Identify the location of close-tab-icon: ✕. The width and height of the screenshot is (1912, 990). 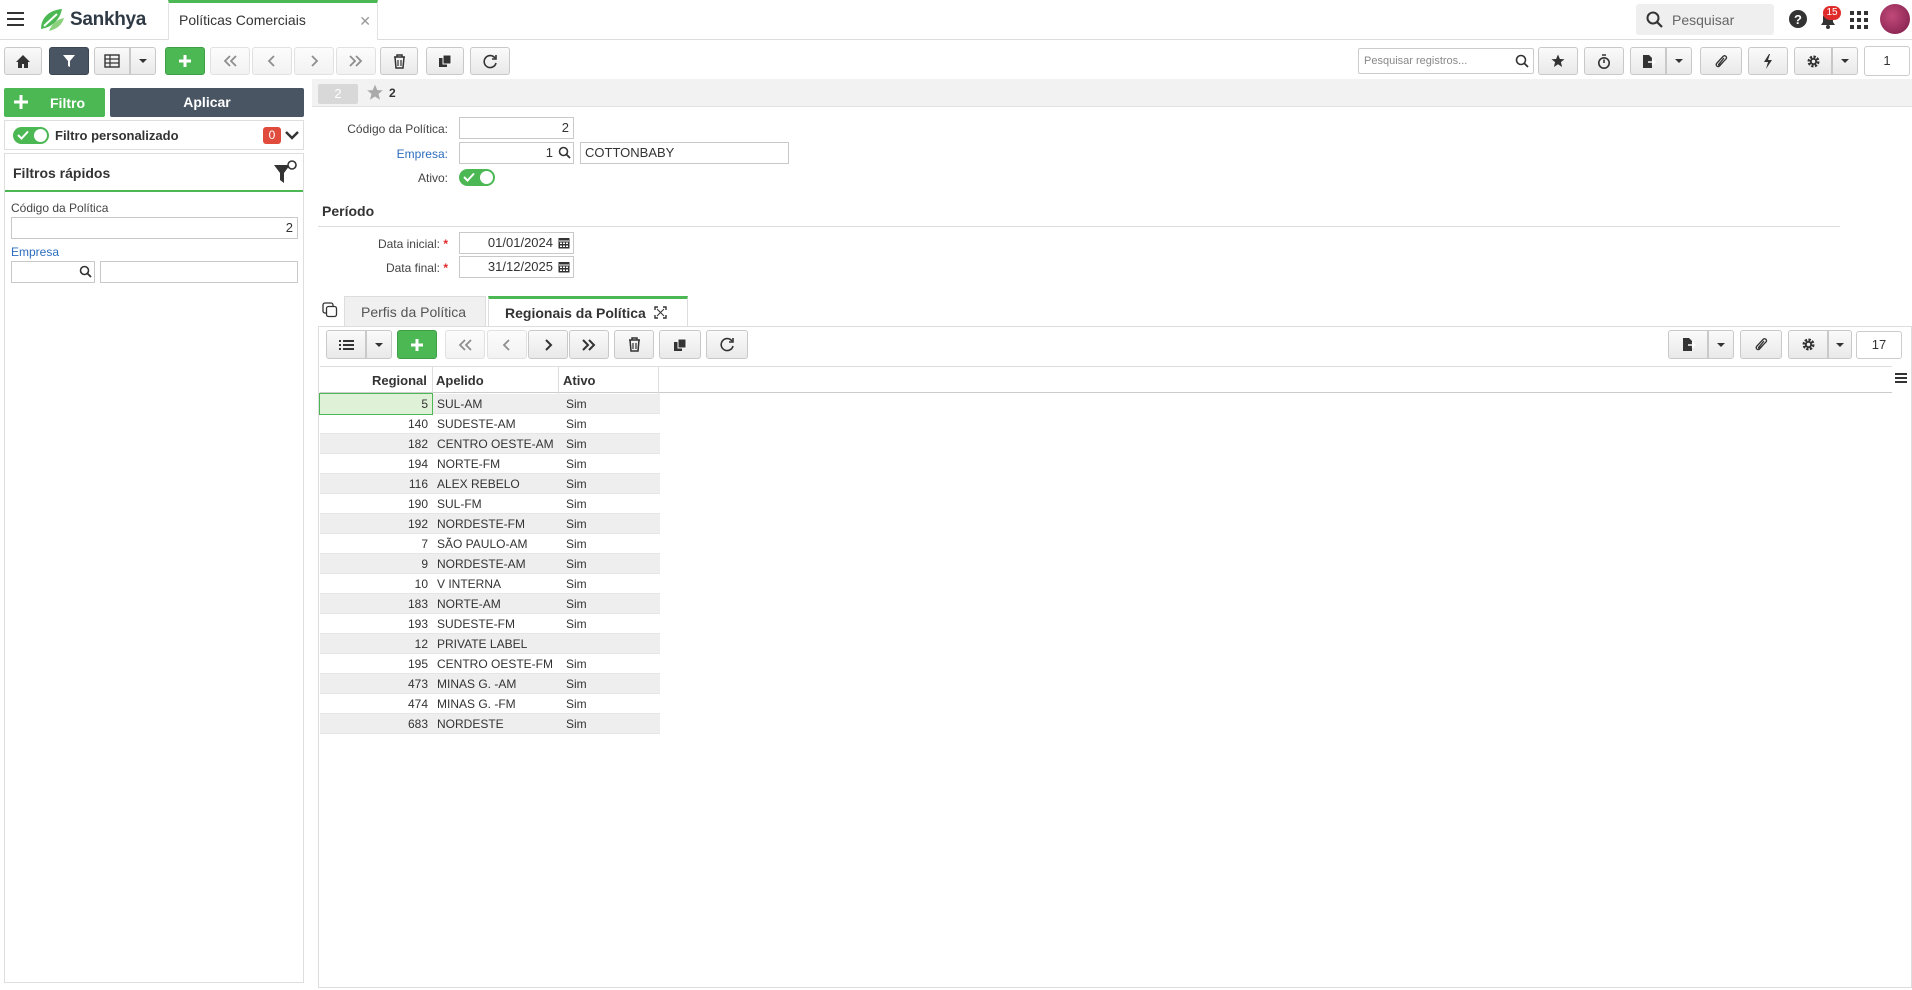
(365, 21).